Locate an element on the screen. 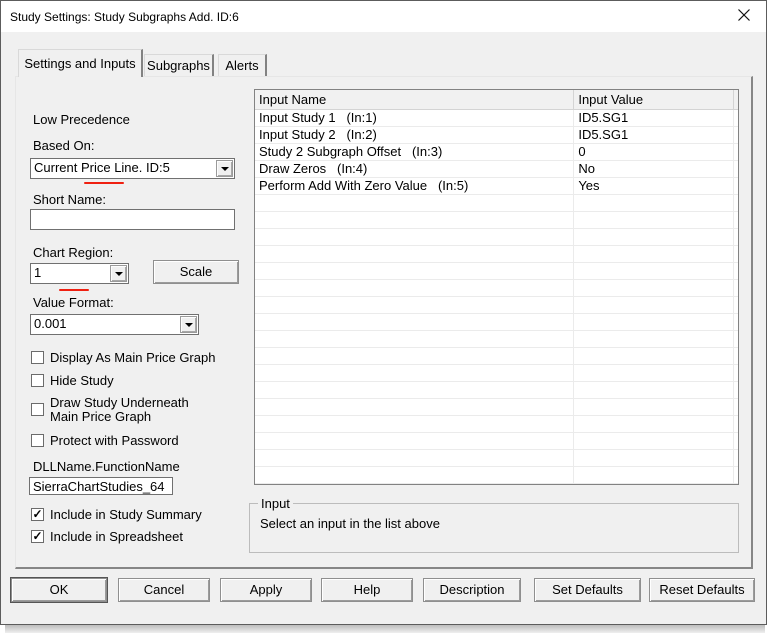 This screenshot has width=767, height=633. dll-function-label: DLLName.FunctionName is located at coordinates (106, 466).